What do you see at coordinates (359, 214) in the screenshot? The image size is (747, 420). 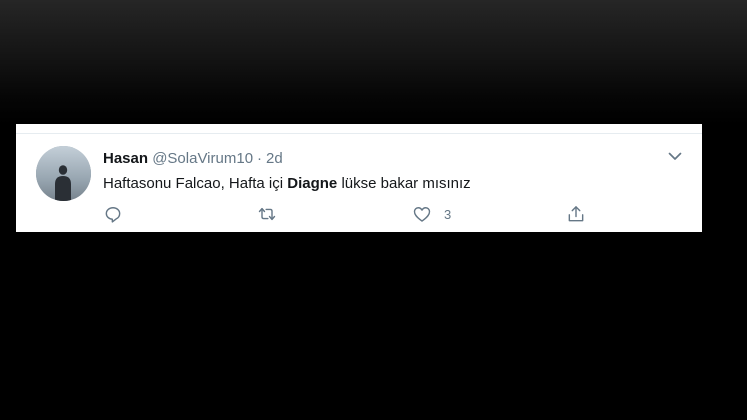 I see `tweet-actions: 3` at bounding box center [359, 214].